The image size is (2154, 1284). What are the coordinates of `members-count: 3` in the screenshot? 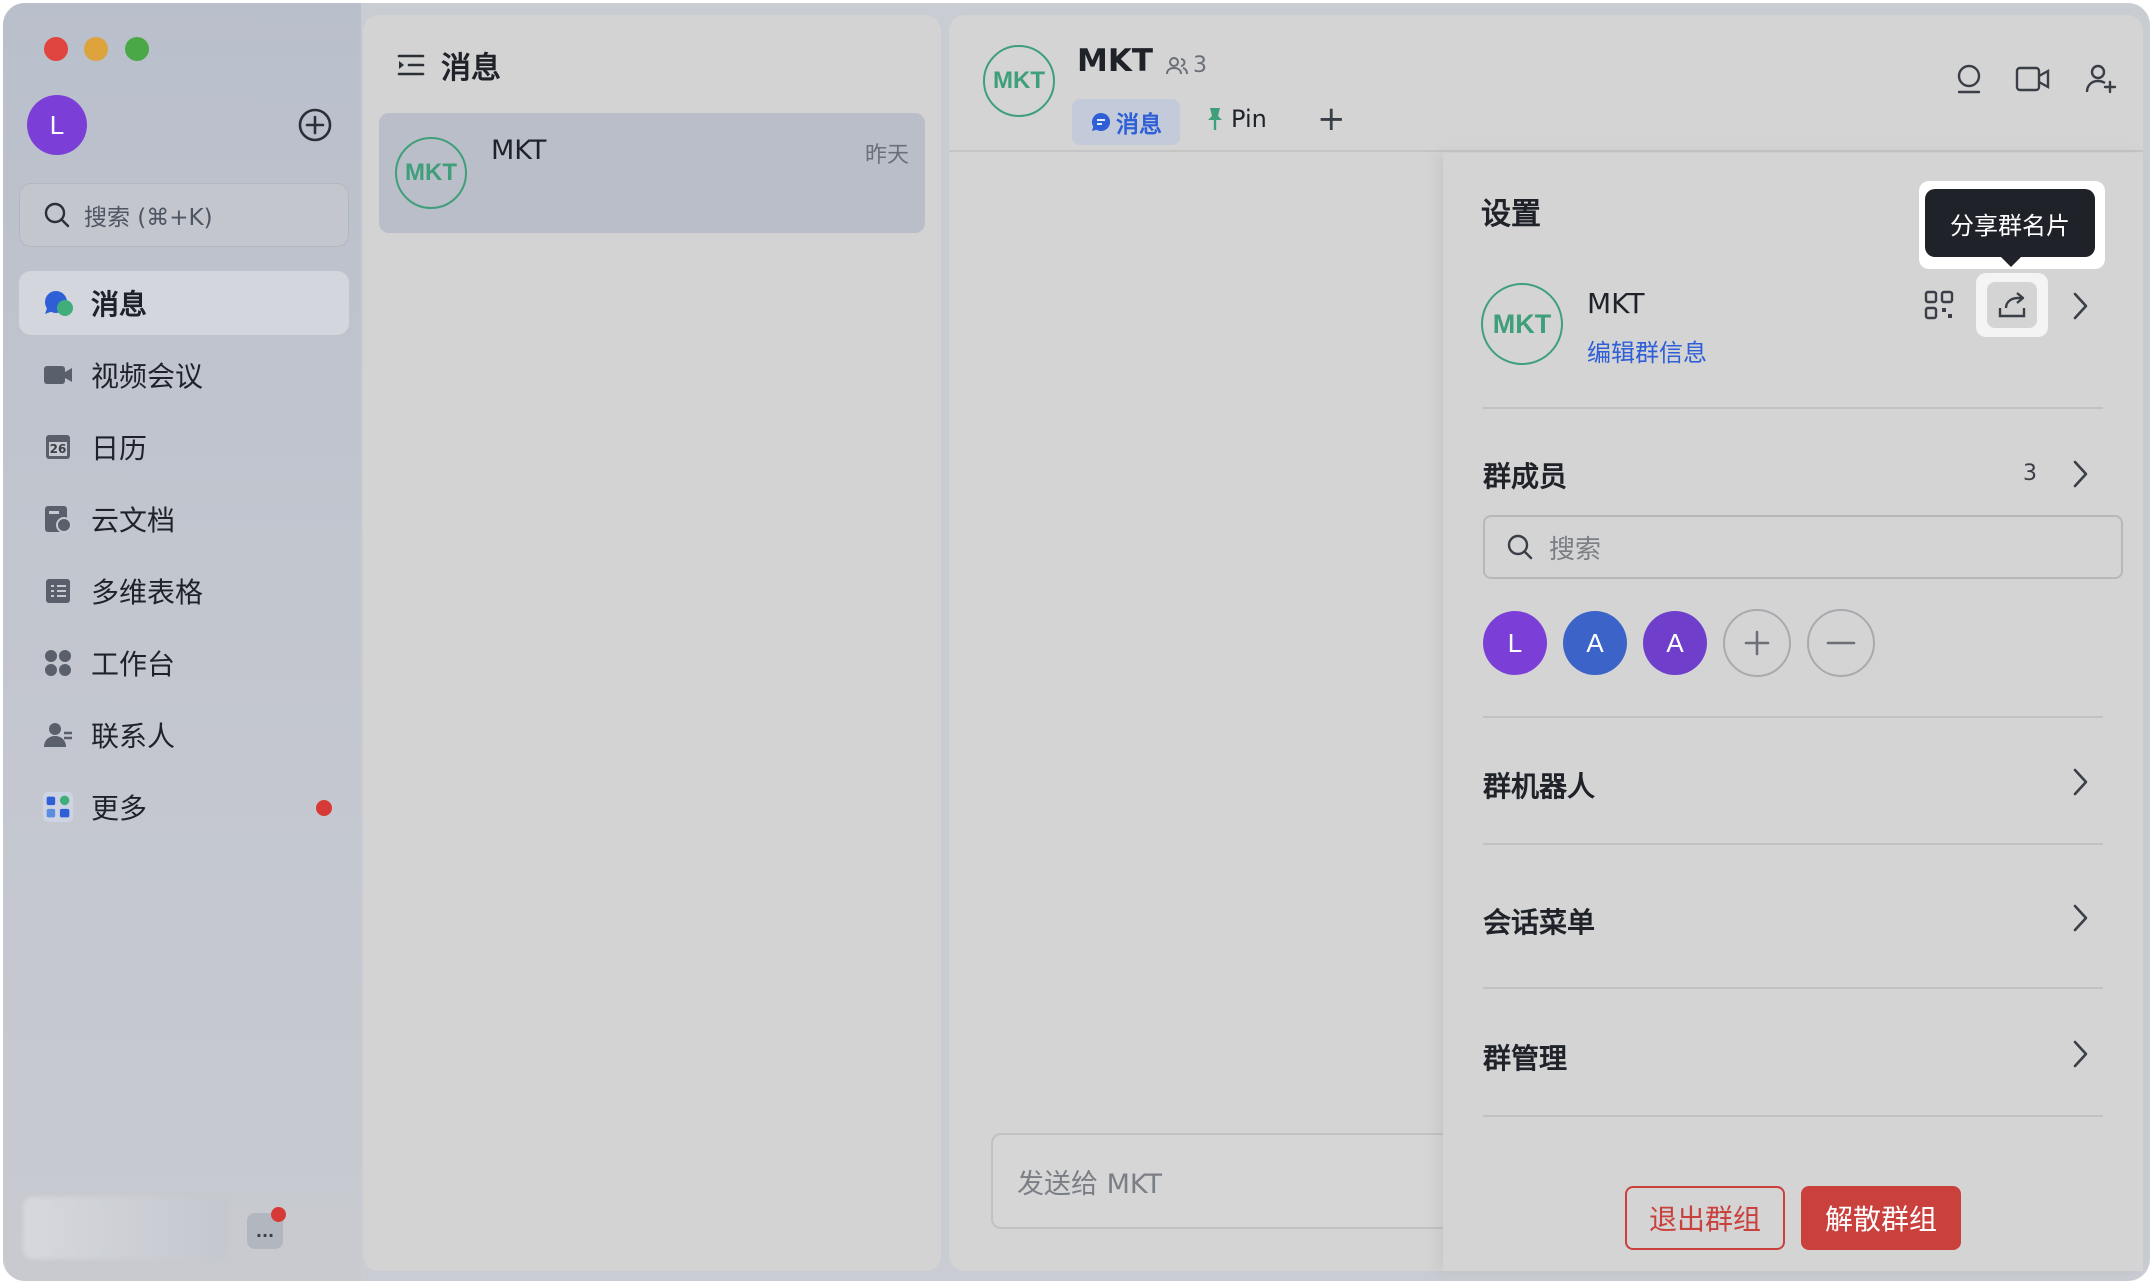 It's located at (2030, 473).